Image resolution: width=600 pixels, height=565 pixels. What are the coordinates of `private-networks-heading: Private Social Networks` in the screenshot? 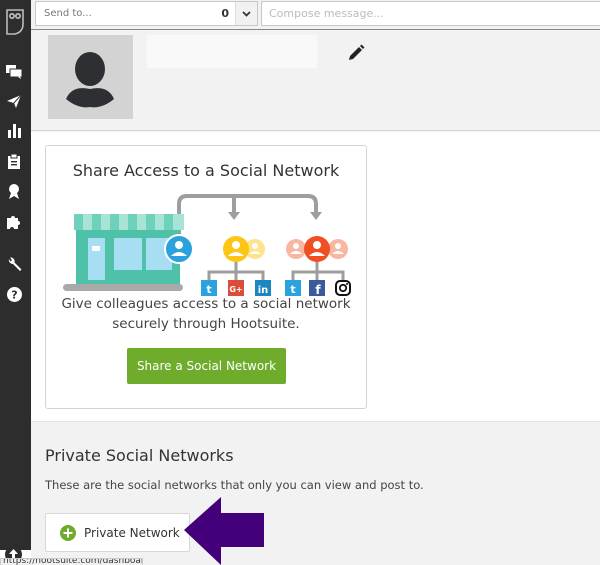 It's located at (139, 455).